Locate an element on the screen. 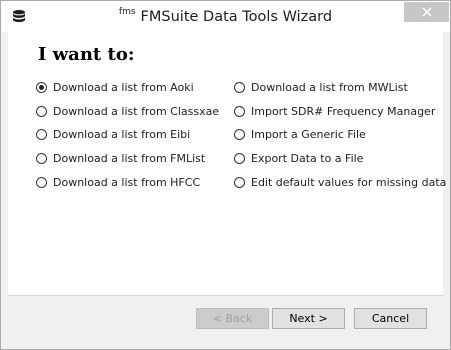 Image resolution: width=451 pixels, height=350 pixels. radio-hfcc is located at coordinates (41, 182).